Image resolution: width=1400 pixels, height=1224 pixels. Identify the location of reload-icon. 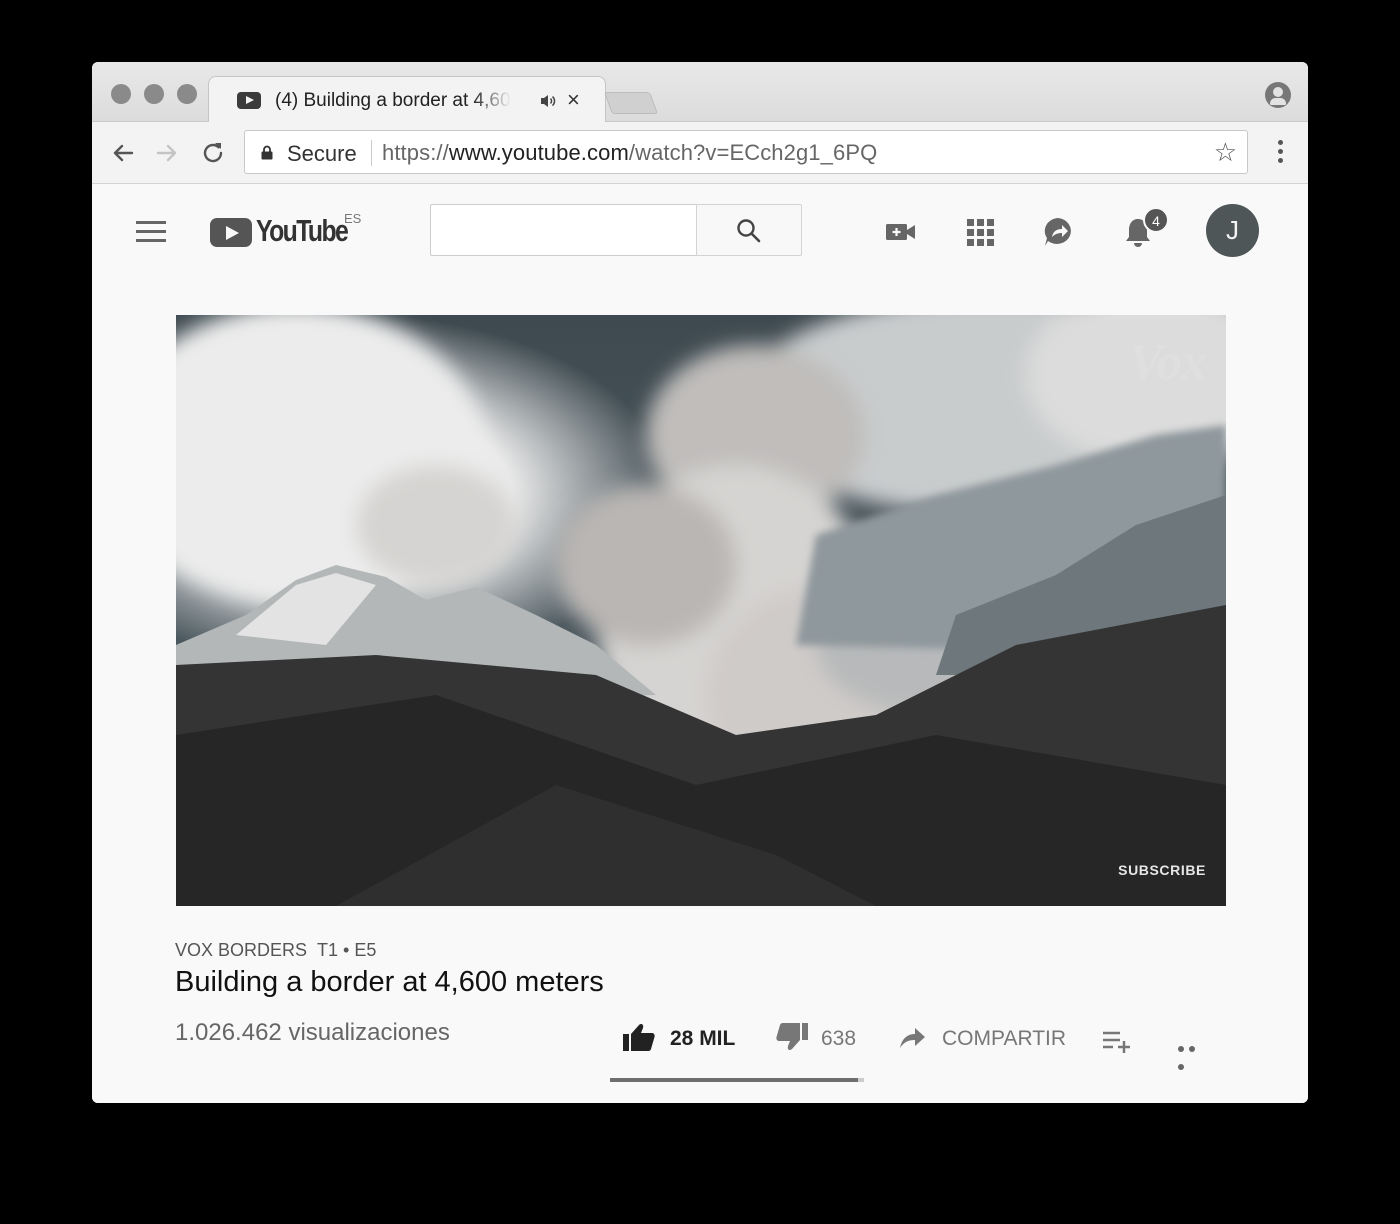
(213, 153).